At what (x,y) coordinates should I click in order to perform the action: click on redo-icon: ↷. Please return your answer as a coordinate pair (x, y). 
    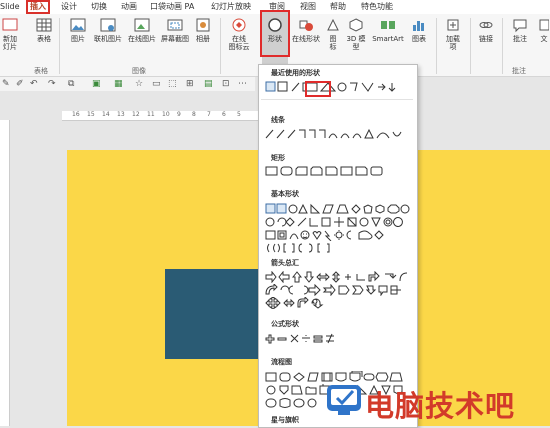
    Looking at the image, I should click on (52, 84).